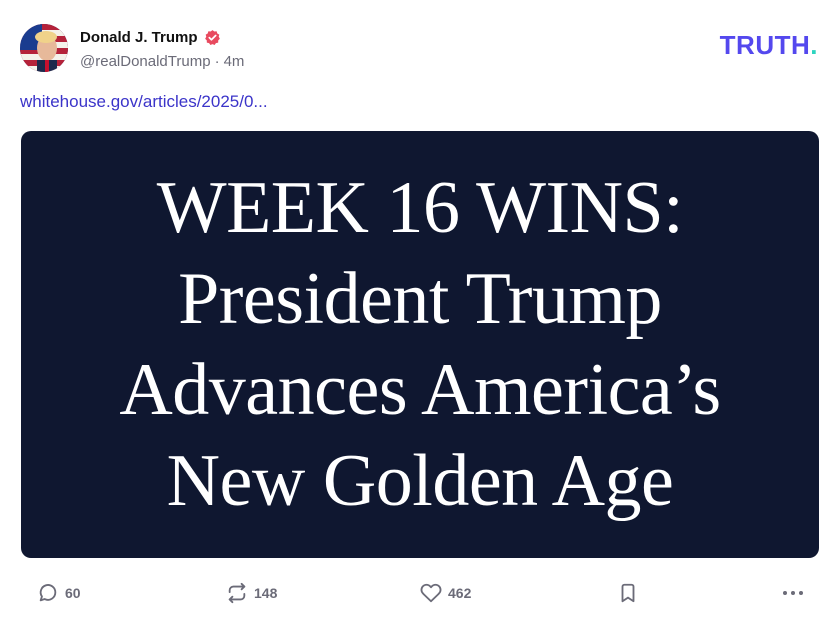 The image size is (840, 632). I want to click on headline-line-4: New Golden Age, so click(420, 480).